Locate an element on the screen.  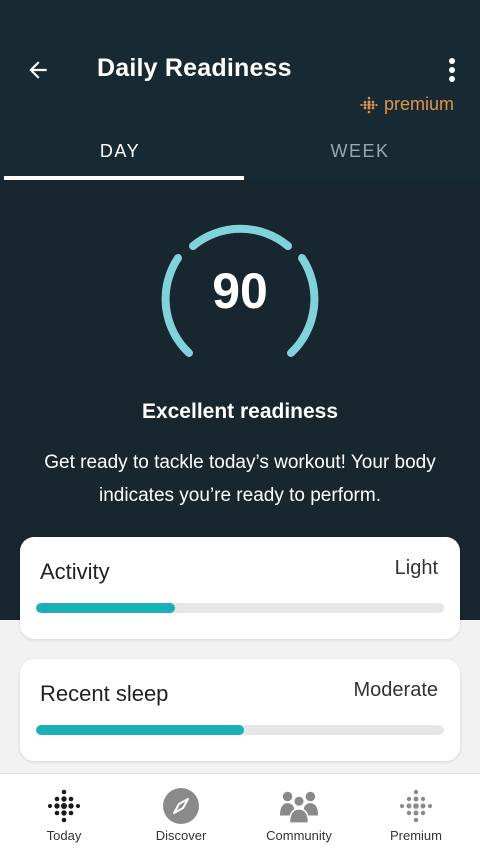
recent-sleep-title: Recent sleep is located at coordinates (104, 693).